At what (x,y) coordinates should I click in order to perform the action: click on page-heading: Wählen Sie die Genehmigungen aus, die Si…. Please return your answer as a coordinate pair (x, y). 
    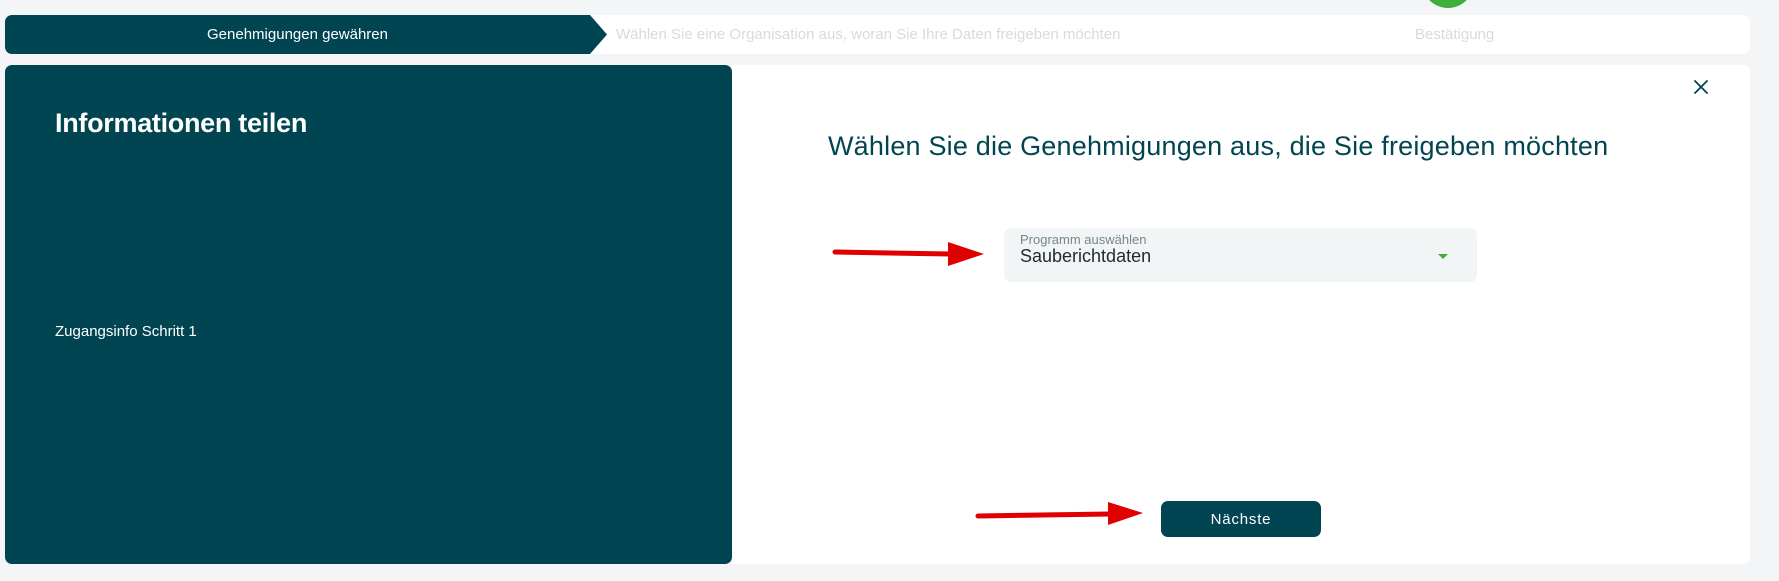
    Looking at the image, I should click on (1218, 146).